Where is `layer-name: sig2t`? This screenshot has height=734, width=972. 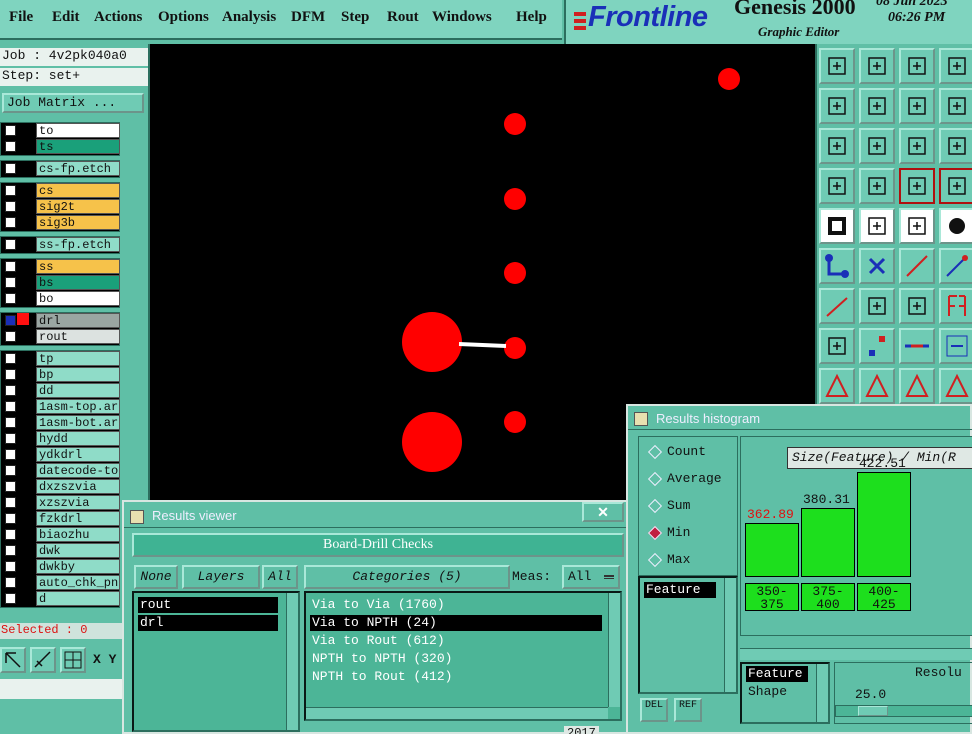
layer-name: sig2t is located at coordinates (78, 206).